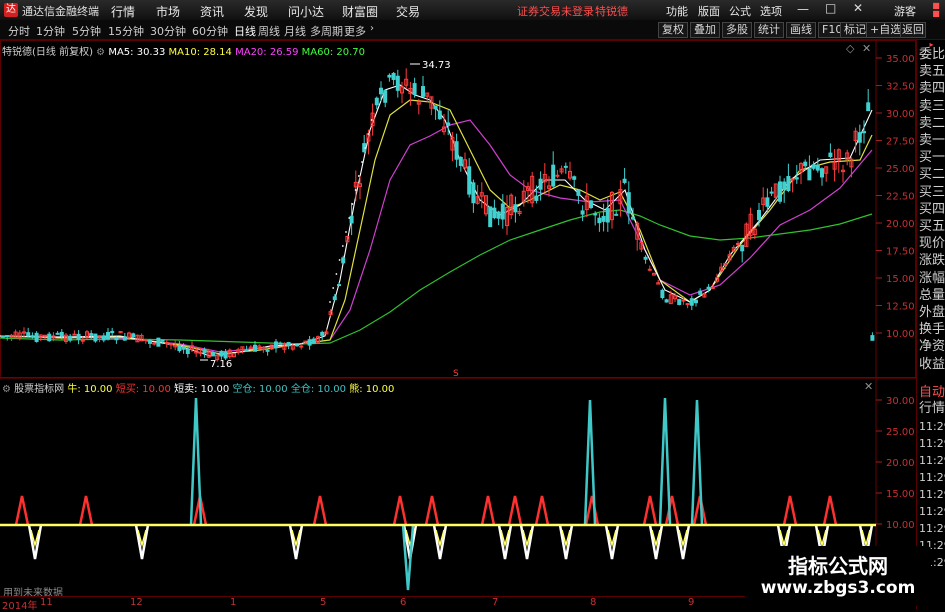  I want to click on empty-position-value: 空仓: 10.00, so click(260, 389).